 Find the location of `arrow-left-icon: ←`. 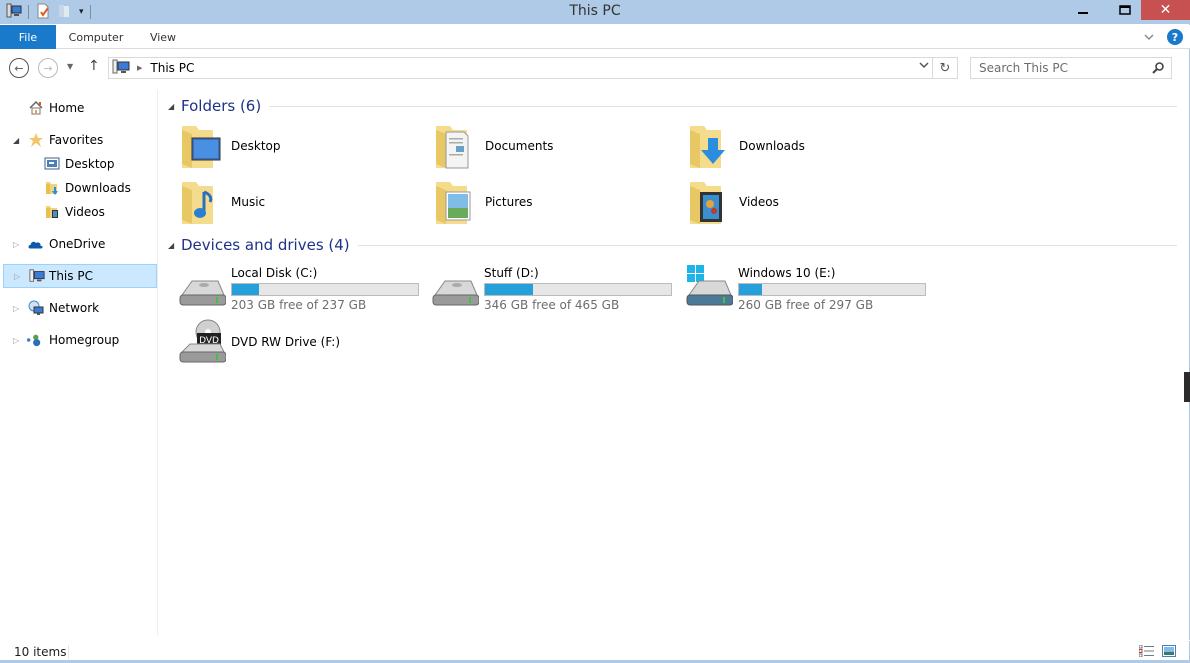

arrow-left-icon: ← is located at coordinates (19, 68).